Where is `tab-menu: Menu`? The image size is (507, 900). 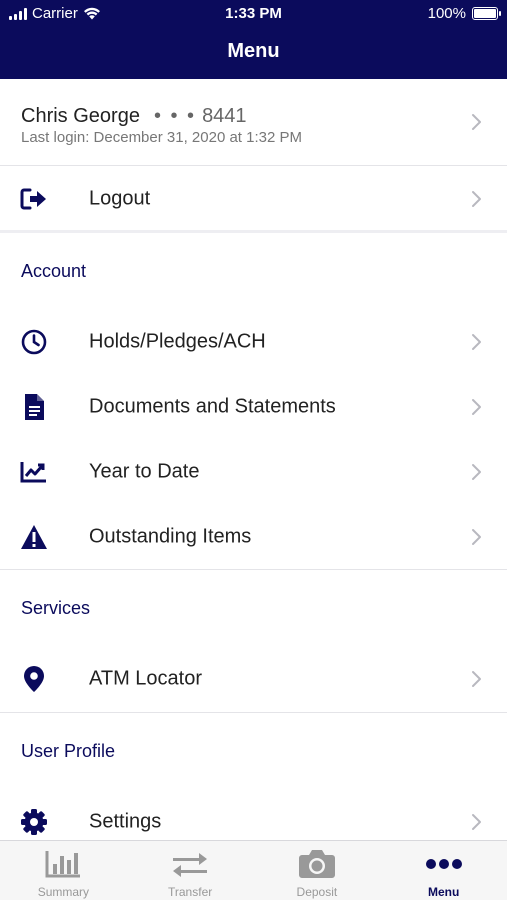
tab-menu: Menu is located at coordinates (443, 870).